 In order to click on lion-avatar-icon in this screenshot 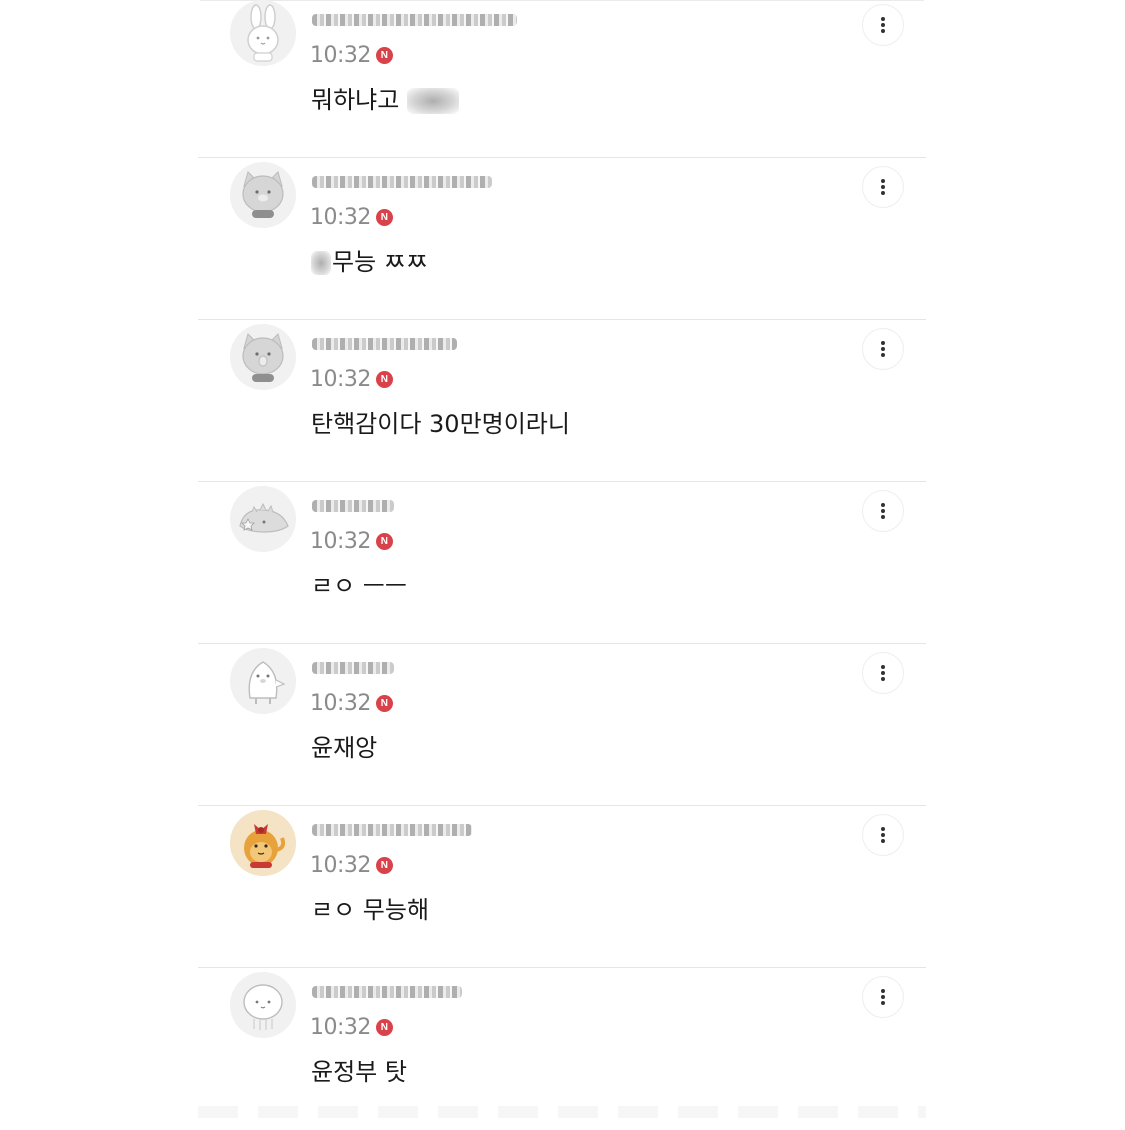, I will do `click(263, 843)`.